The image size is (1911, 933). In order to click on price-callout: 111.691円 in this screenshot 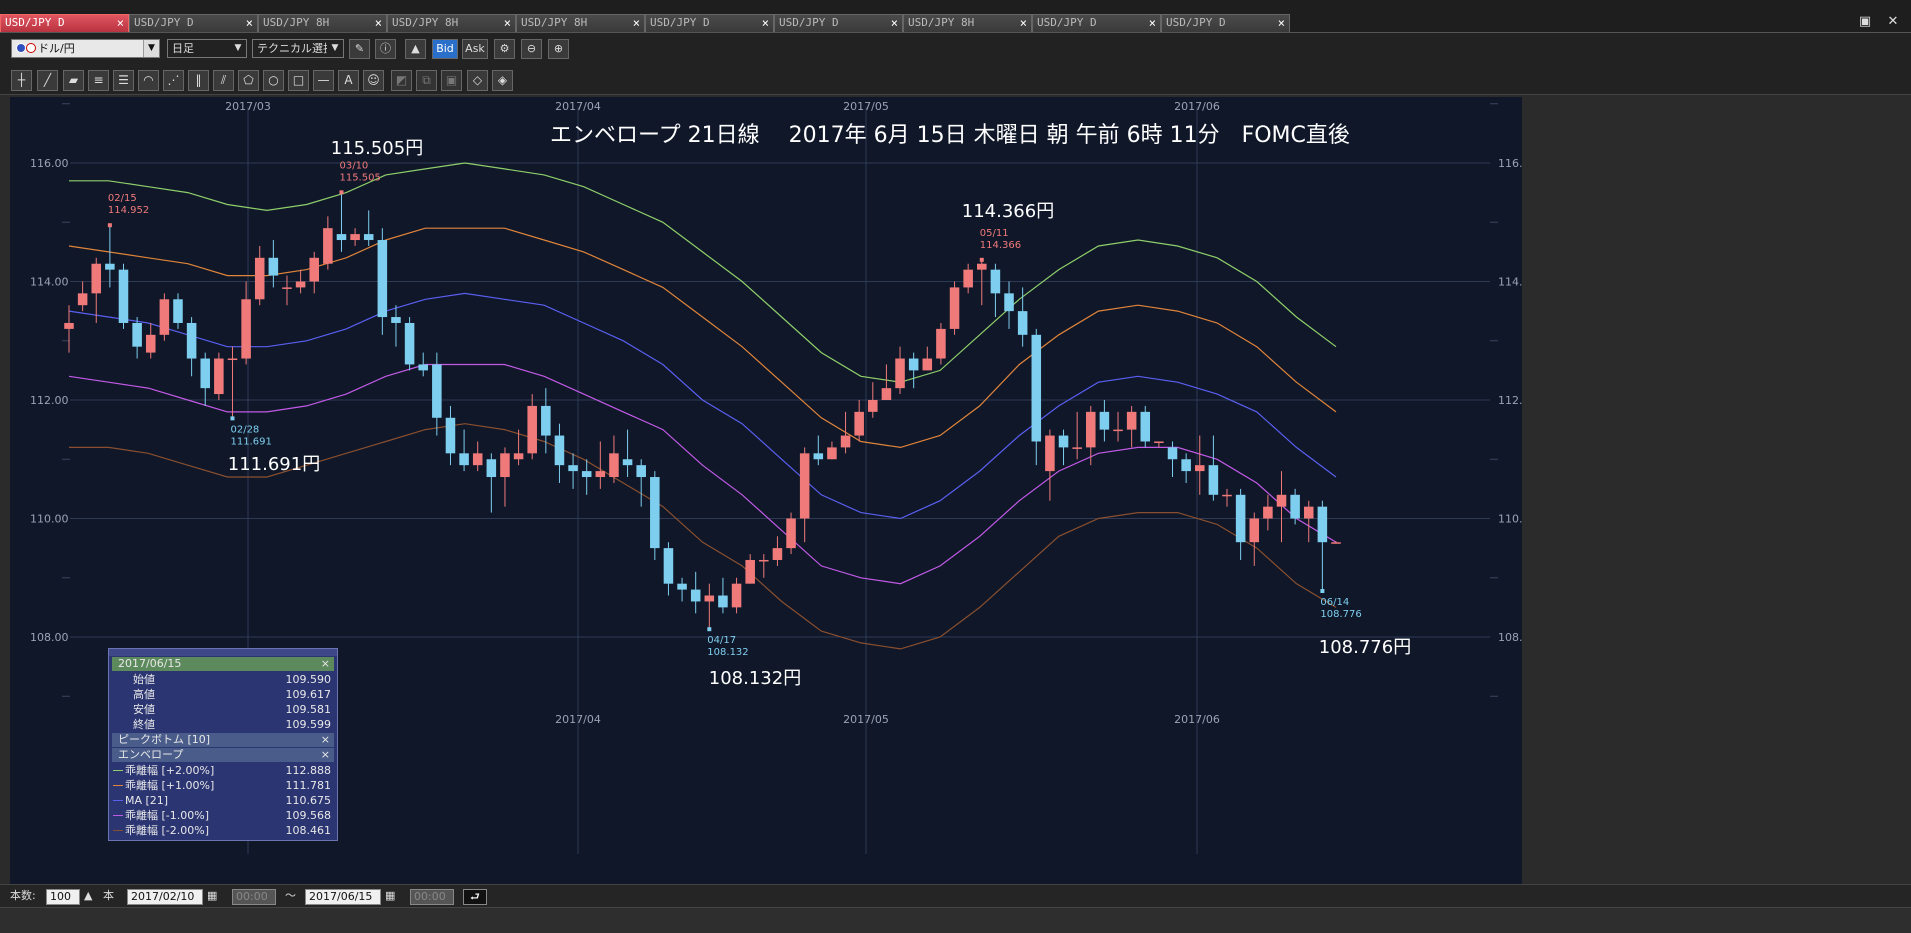, I will do `click(274, 464)`.